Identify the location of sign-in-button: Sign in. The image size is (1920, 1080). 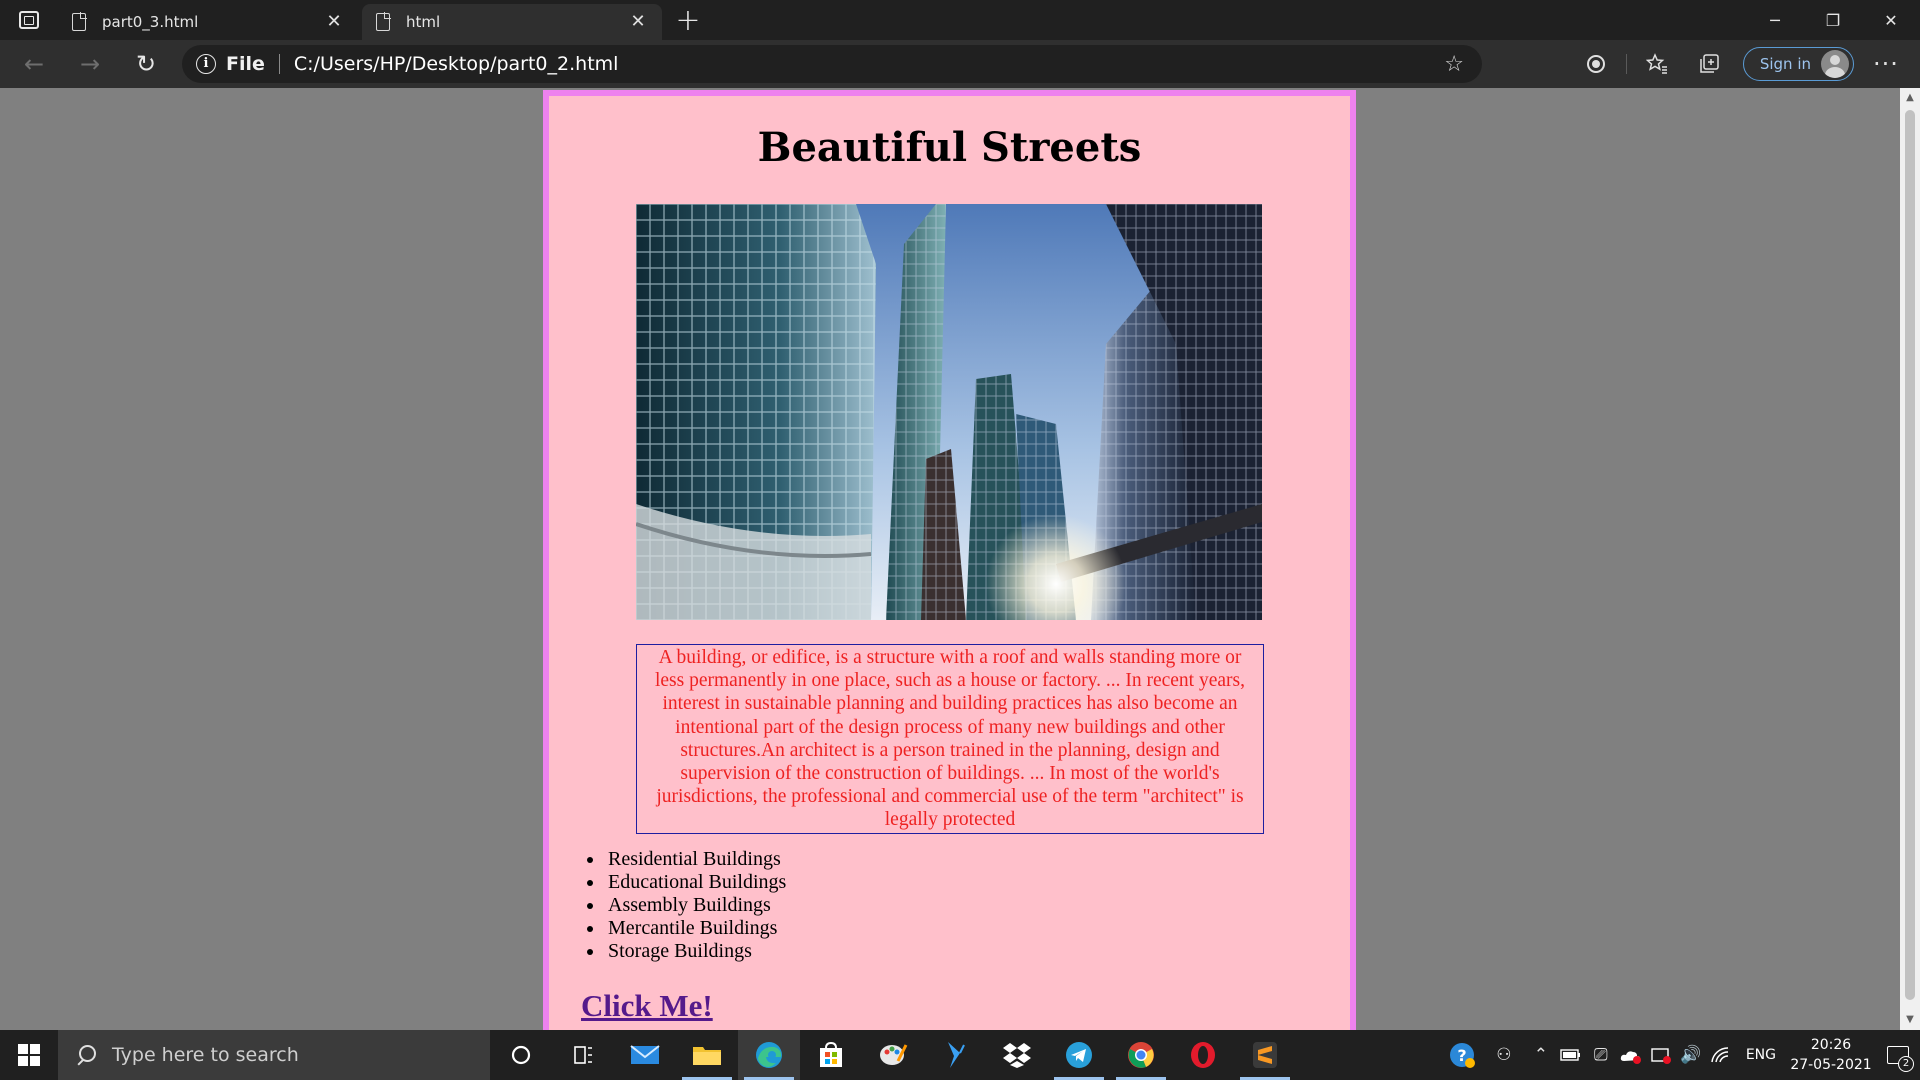
(1798, 64).